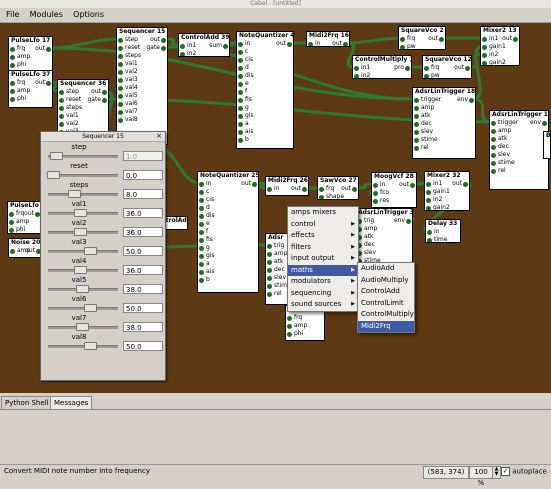 Image resolution: width=551 pixels, height=489 pixels. Describe the element at coordinates (505, 471) in the screenshot. I see `autoplace-checkbox: ✓` at that location.